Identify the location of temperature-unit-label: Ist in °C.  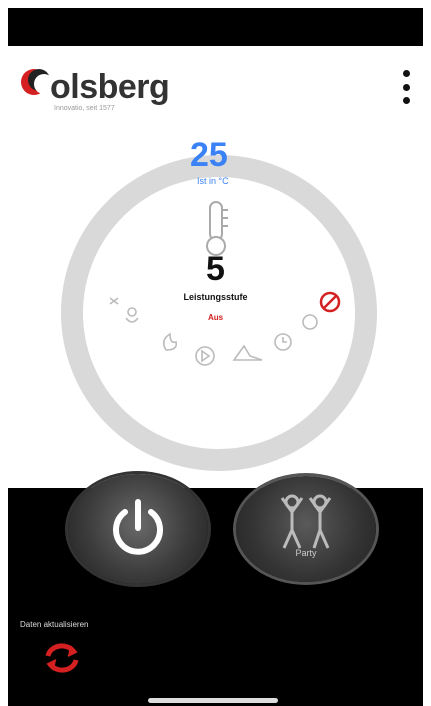
(213, 181).